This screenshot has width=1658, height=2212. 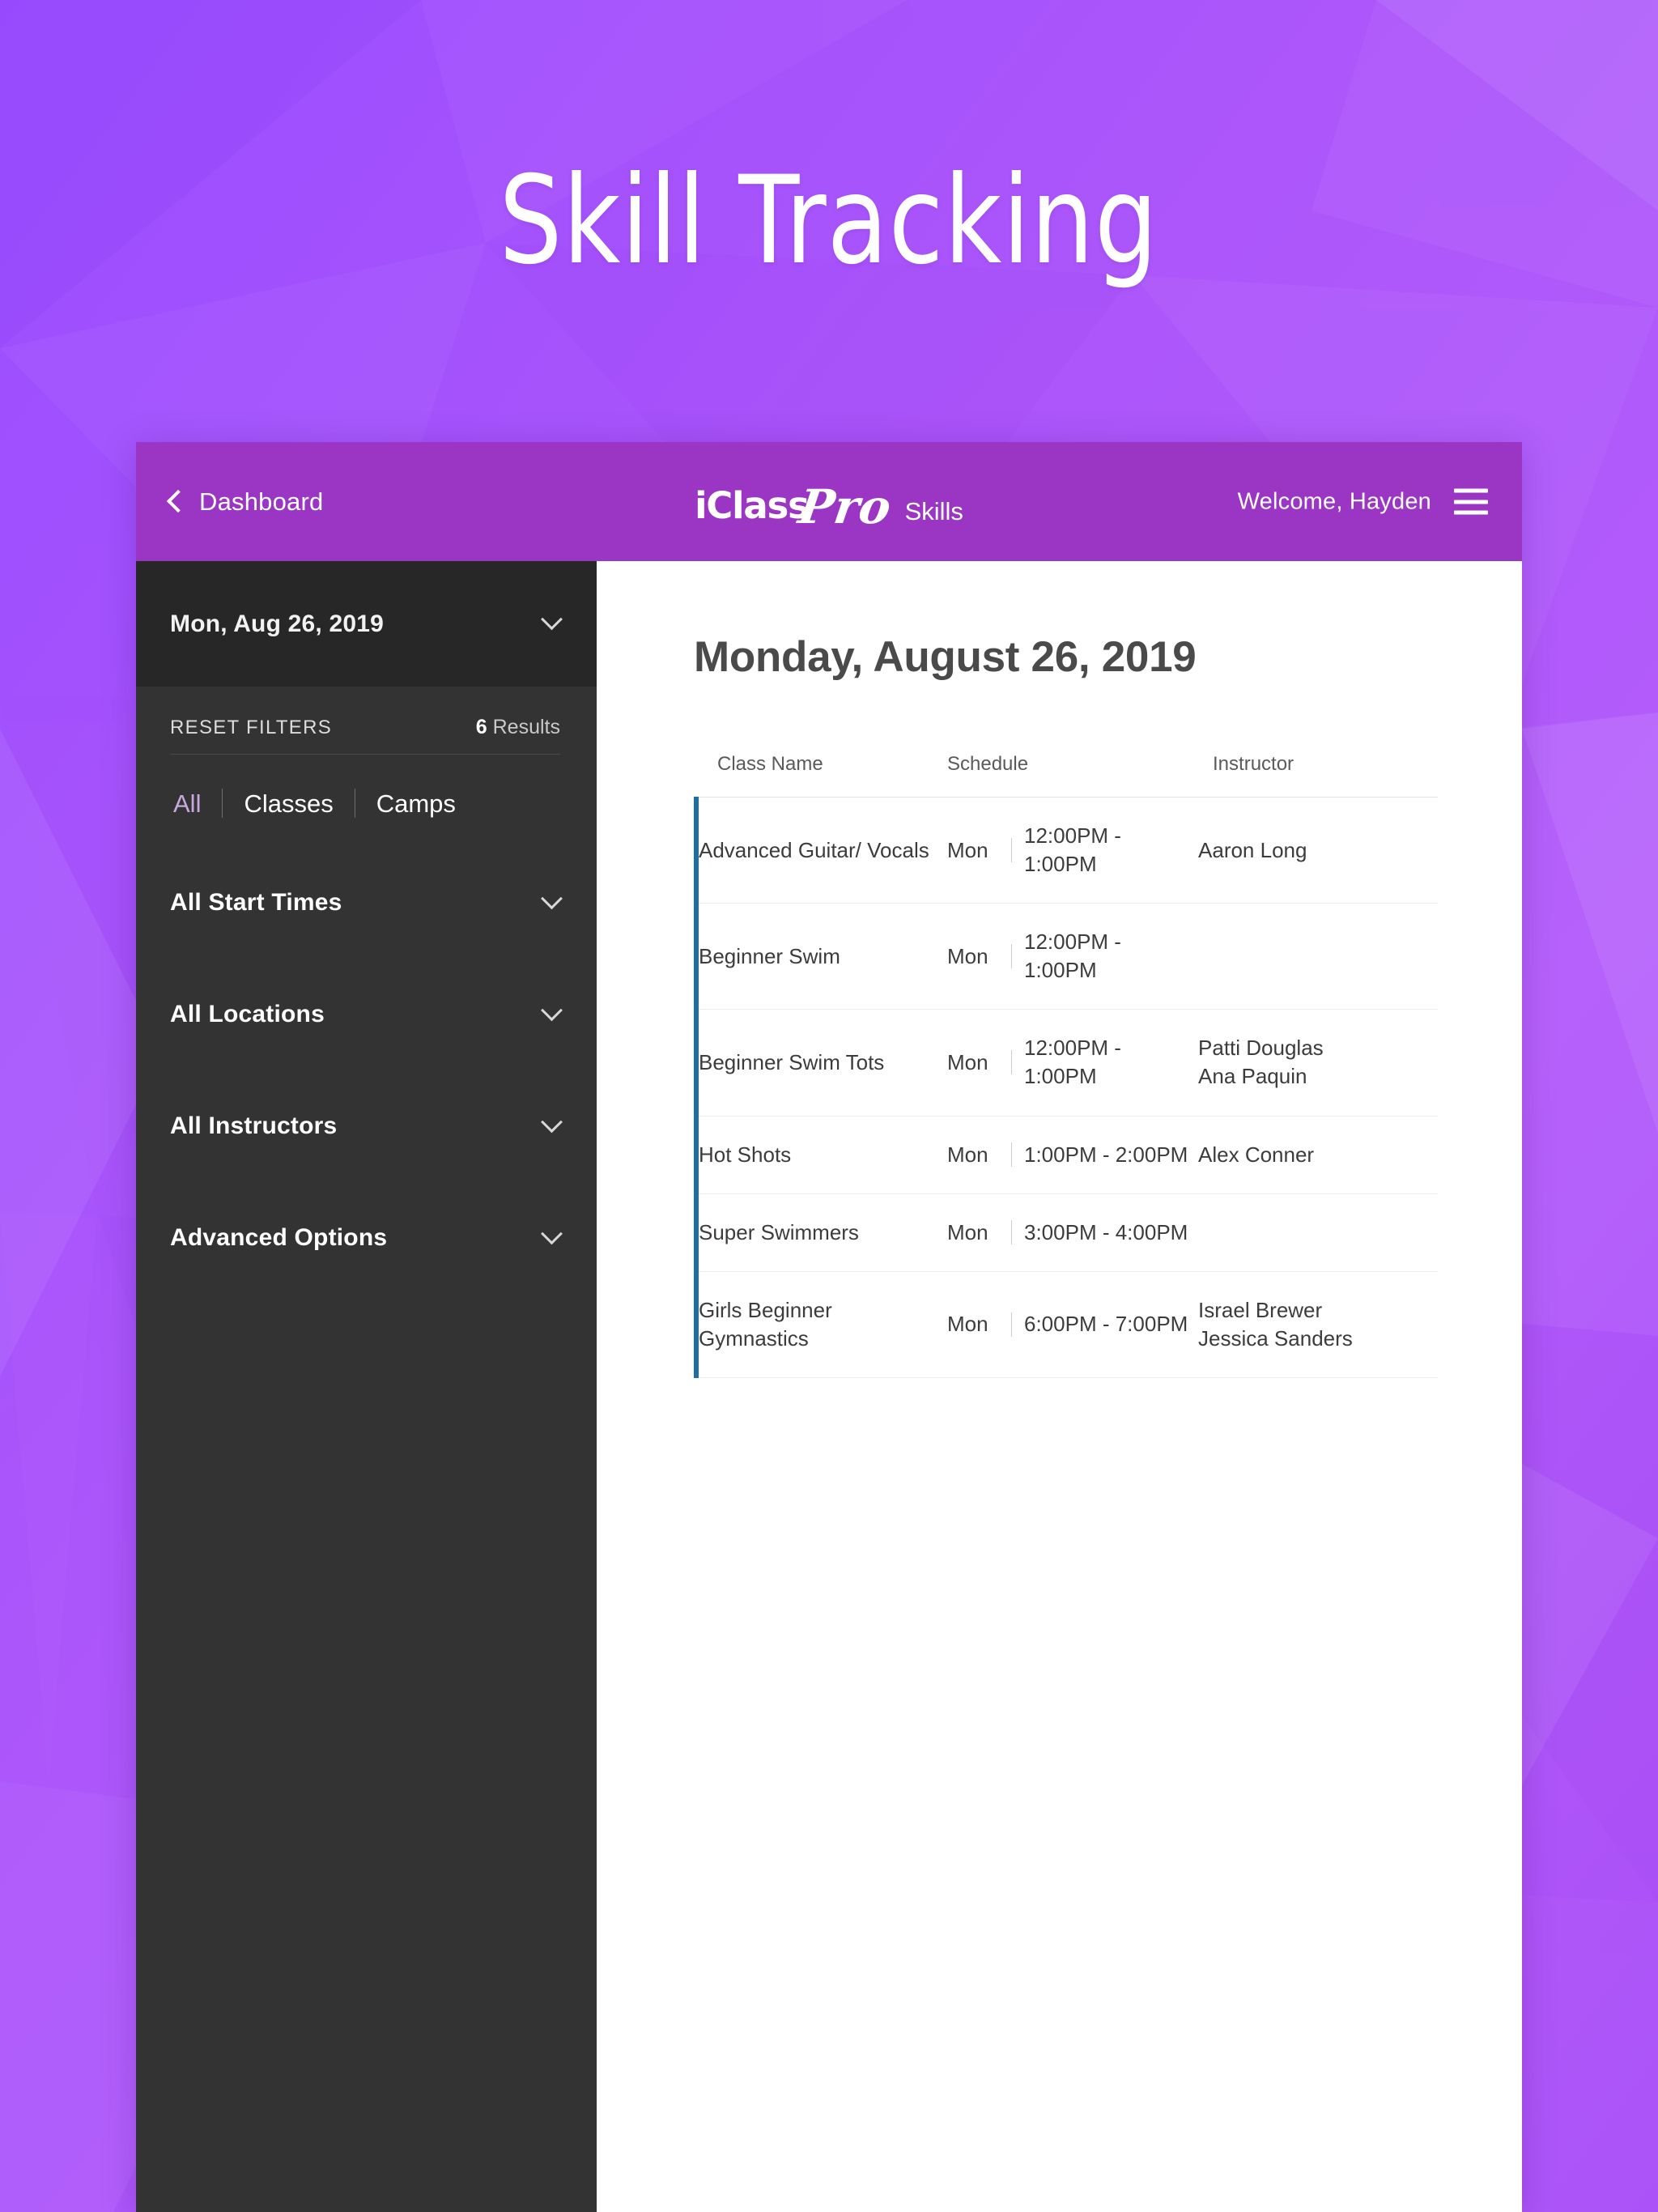 What do you see at coordinates (820, 1232) in the screenshot?
I see `cell-class-name: Super Swimmers` at bounding box center [820, 1232].